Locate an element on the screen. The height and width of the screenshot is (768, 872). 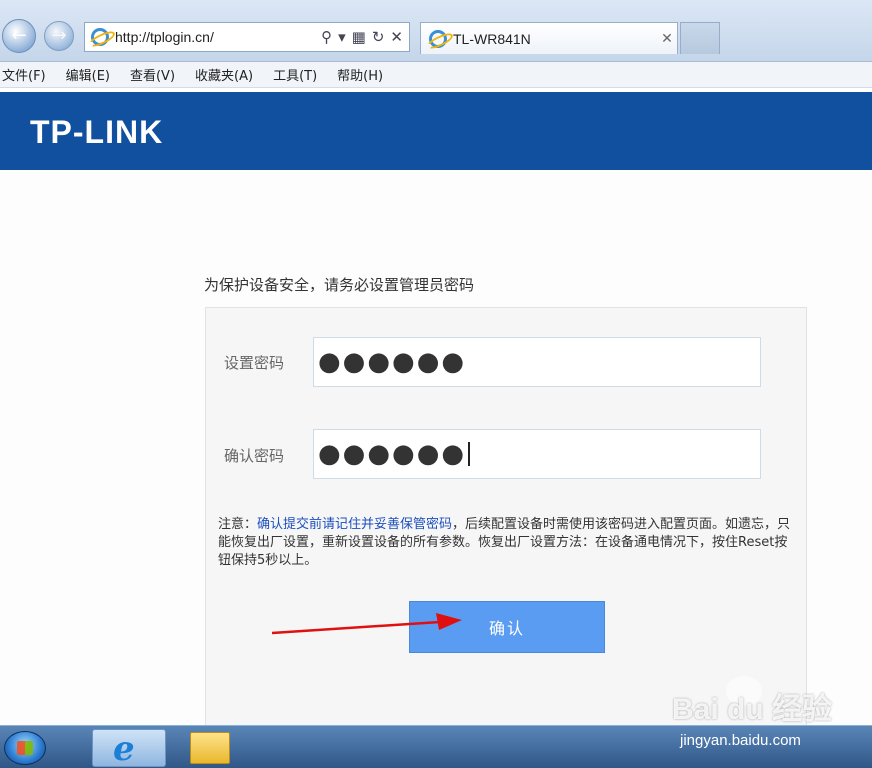
taskbar-ie-button: e is located at coordinates (129, 748).